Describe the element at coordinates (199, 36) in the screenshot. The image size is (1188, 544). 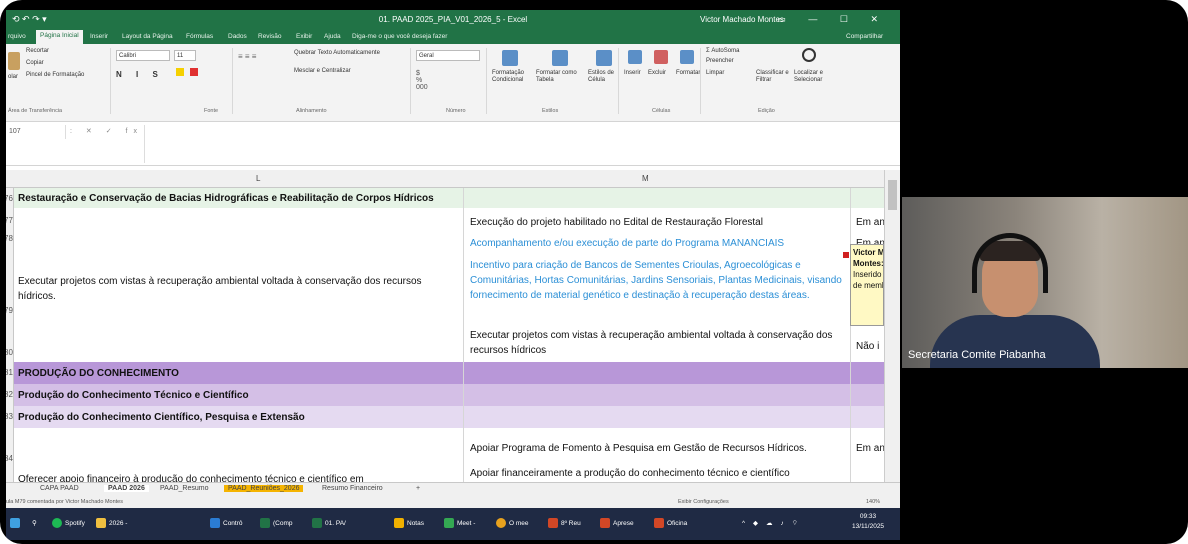
I see `tab-formulas: Fórmulas` at that location.